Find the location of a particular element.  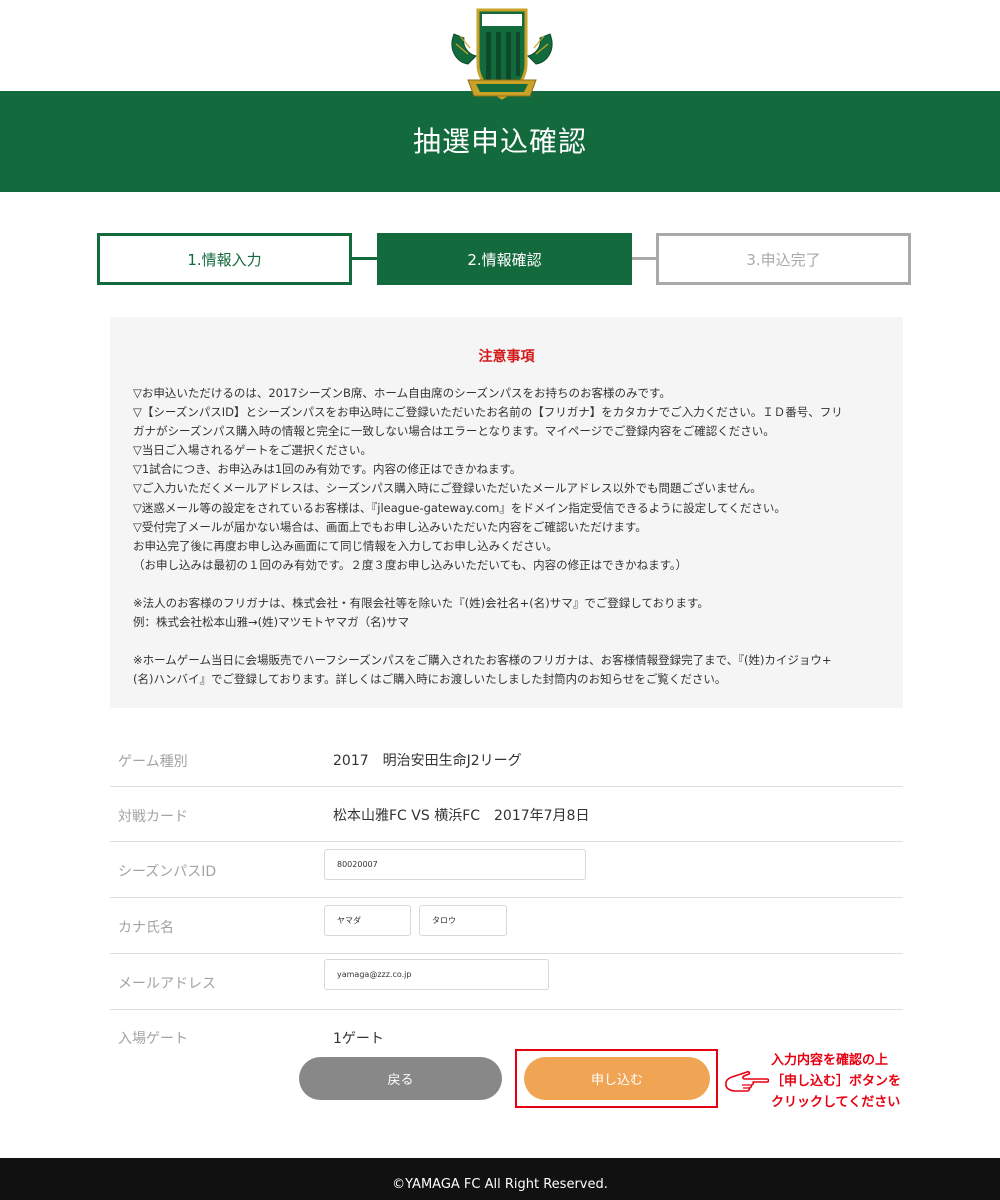

game-type-label: ゲーム種別 is located at coordinates (153, 762).